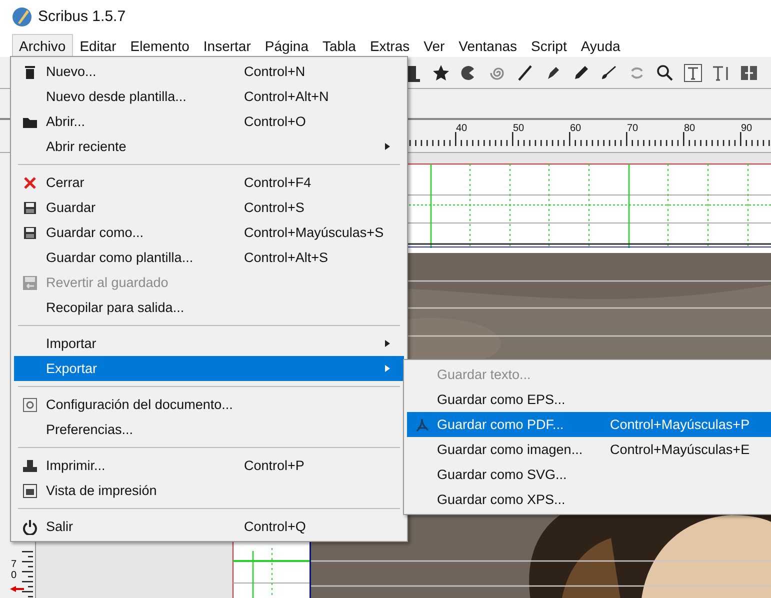  I want to click on ruler-label: 40, so click(462, 128).